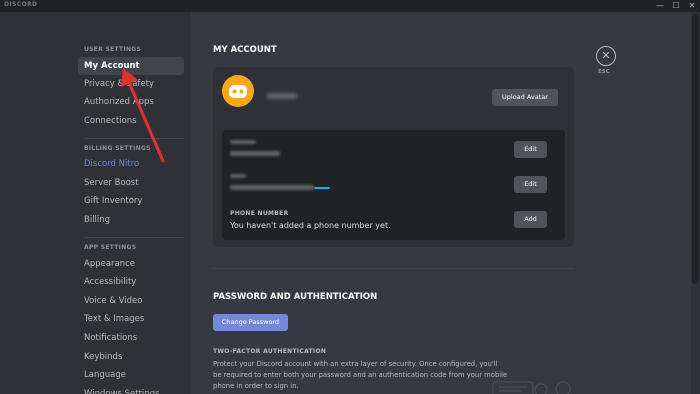  What do you see at coordinates (131, 66) in the screenshot?
I see `sidebar-item-my-account: My Account` at bounding box center [131, 66].